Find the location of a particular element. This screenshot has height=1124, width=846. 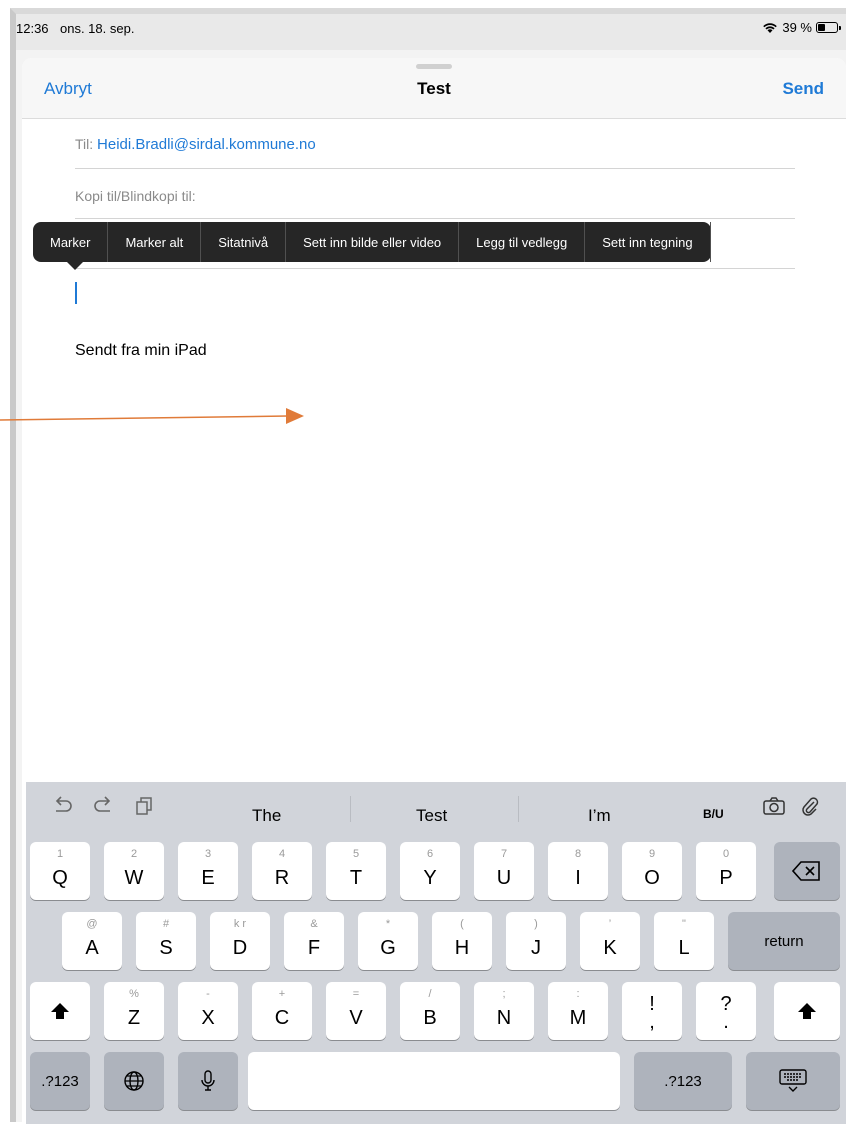

key-hint: # is located at coordinates (166, 924).